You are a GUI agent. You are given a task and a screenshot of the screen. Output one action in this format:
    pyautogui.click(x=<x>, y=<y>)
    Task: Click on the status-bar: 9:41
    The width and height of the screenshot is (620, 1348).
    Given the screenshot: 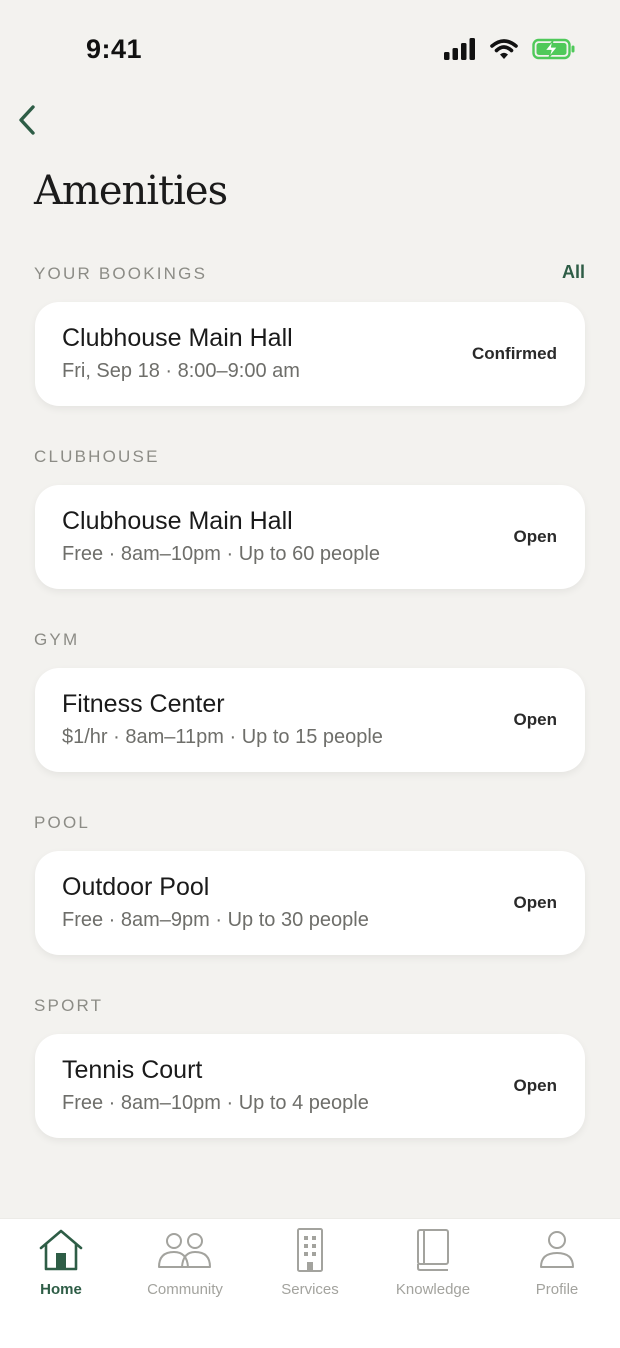 What is the action you would take?
    pyautogui.click(x=310, y=50)
    